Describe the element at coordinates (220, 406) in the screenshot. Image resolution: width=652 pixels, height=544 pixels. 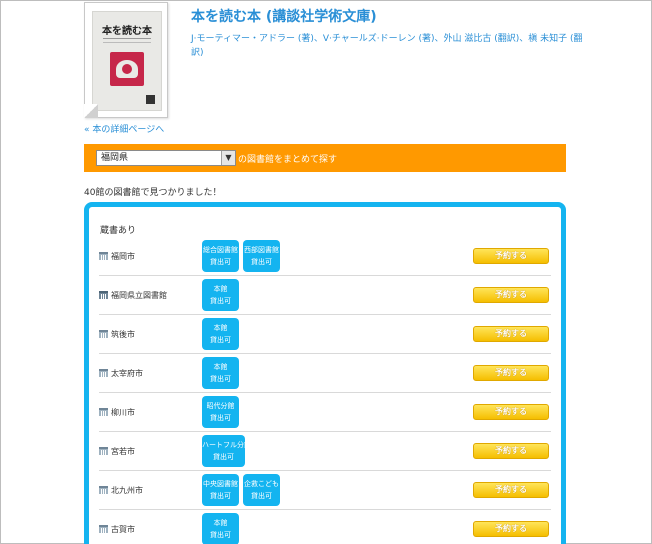
I see `branch-name: 昭代分館` at that location.